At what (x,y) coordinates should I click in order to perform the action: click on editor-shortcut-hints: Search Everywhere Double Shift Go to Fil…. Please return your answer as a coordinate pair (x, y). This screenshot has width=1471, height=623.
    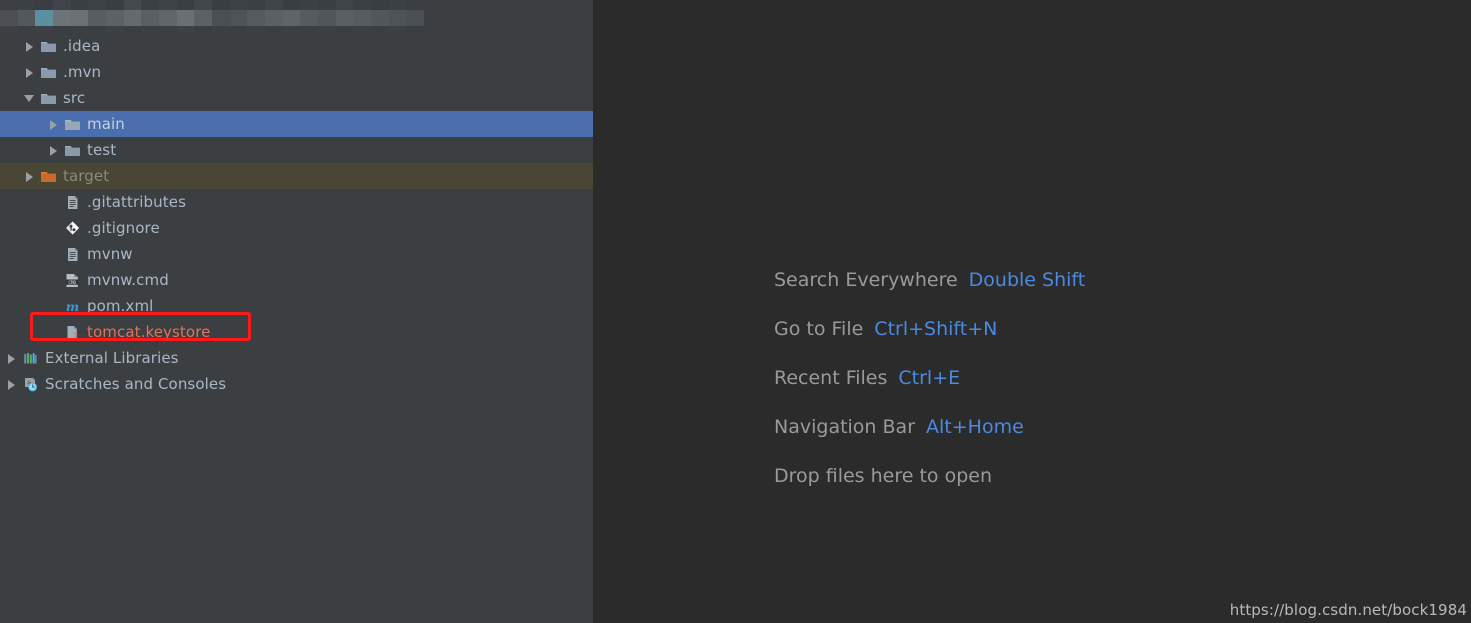
    Looking at the image, I should click on (929, 377).